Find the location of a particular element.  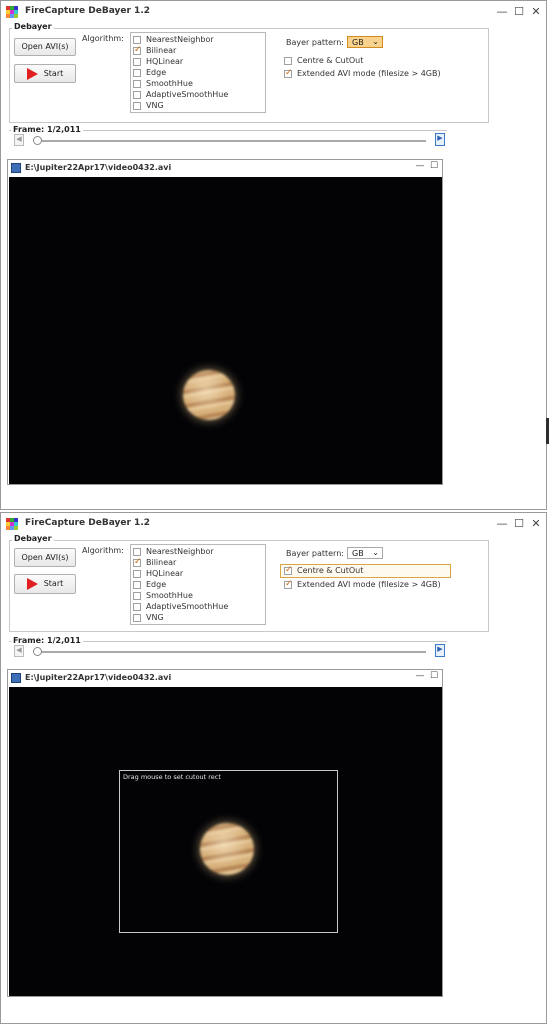

cutout-hint: Drag mouse to set cutout rect is located at coordinates (172, 777).